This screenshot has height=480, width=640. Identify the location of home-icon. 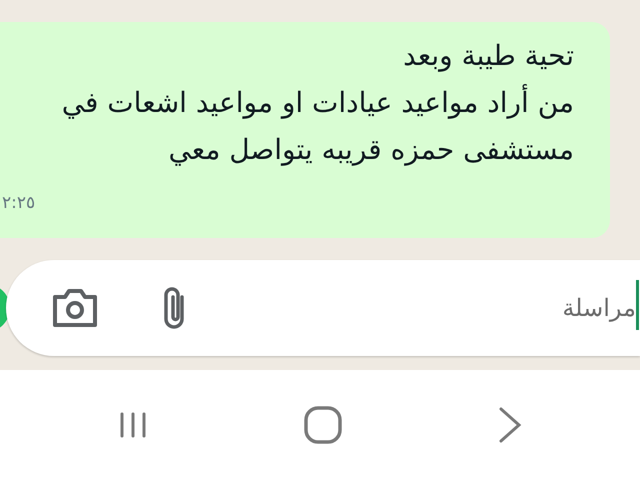
(323, 425).